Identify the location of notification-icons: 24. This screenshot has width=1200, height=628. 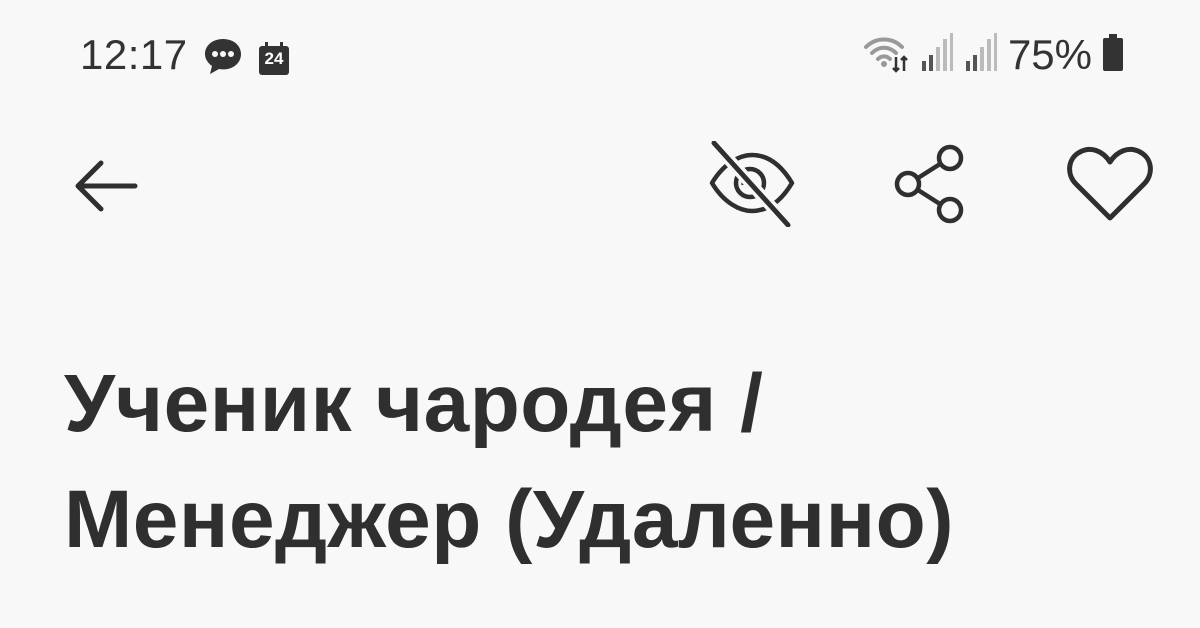
(246, 58).